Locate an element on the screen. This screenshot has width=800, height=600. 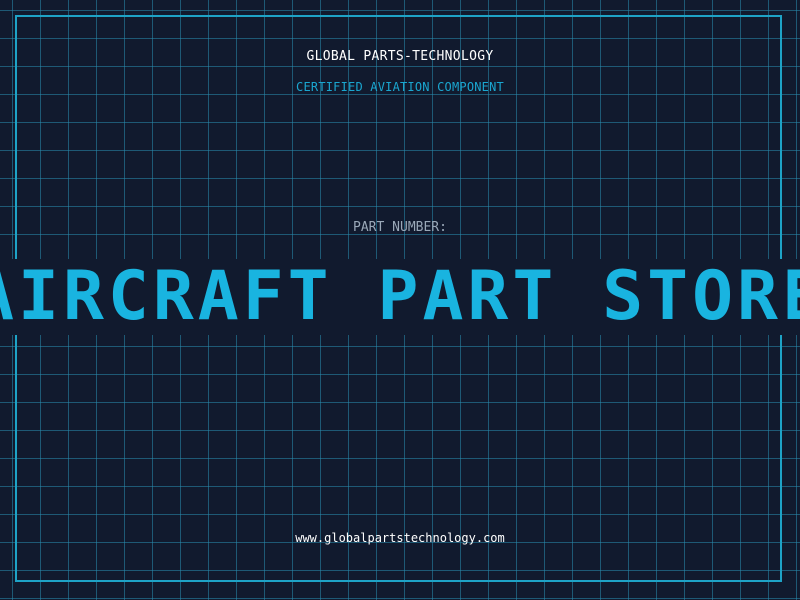
part-number-band: AIRCRAFT PART STORE is located at coordinates (400, 297).